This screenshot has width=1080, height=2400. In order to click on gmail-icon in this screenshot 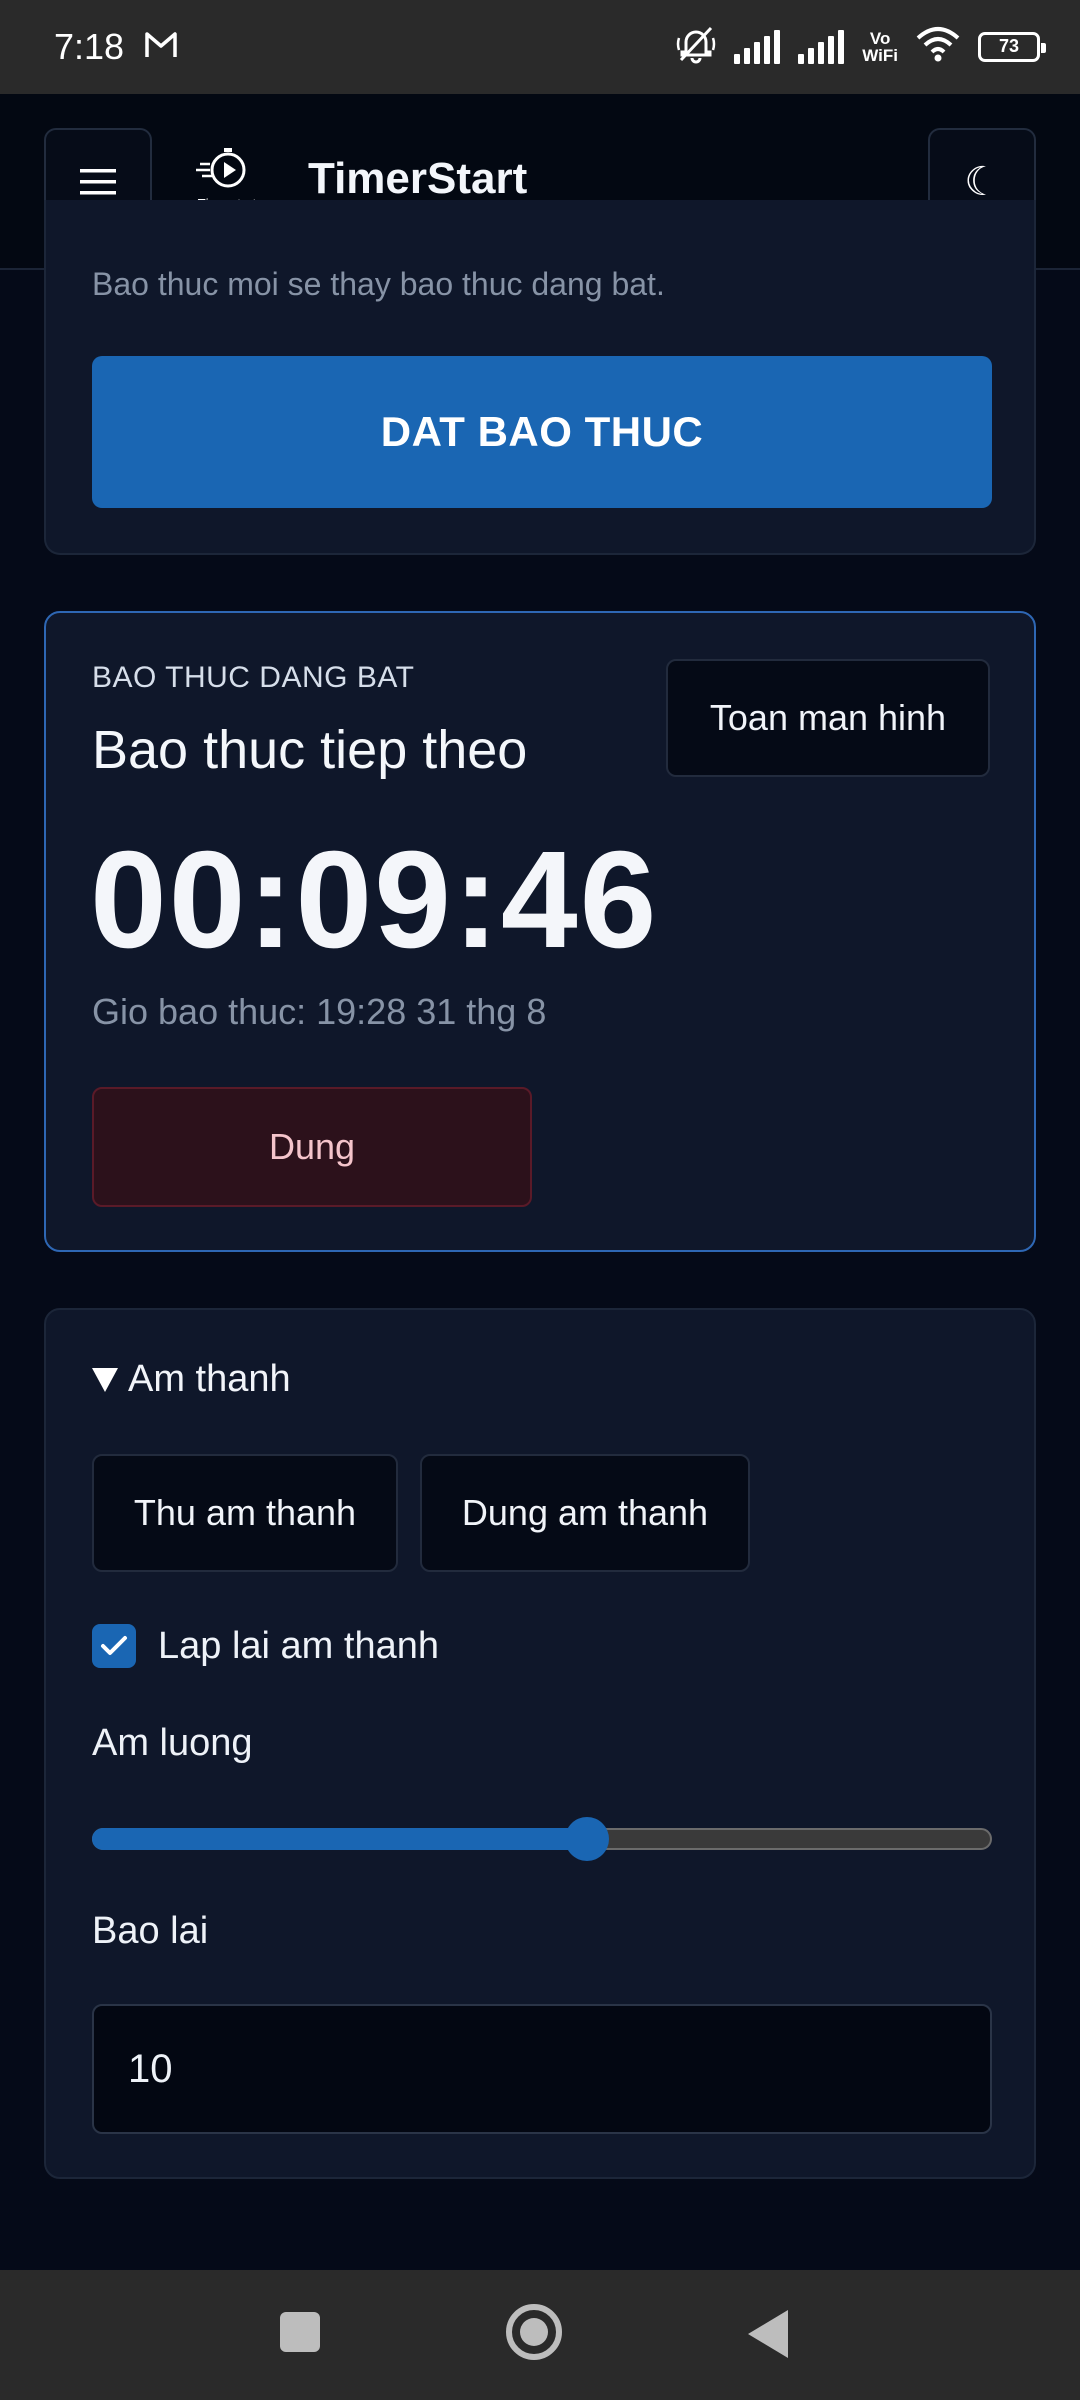, I will do `click(161, 47)`.